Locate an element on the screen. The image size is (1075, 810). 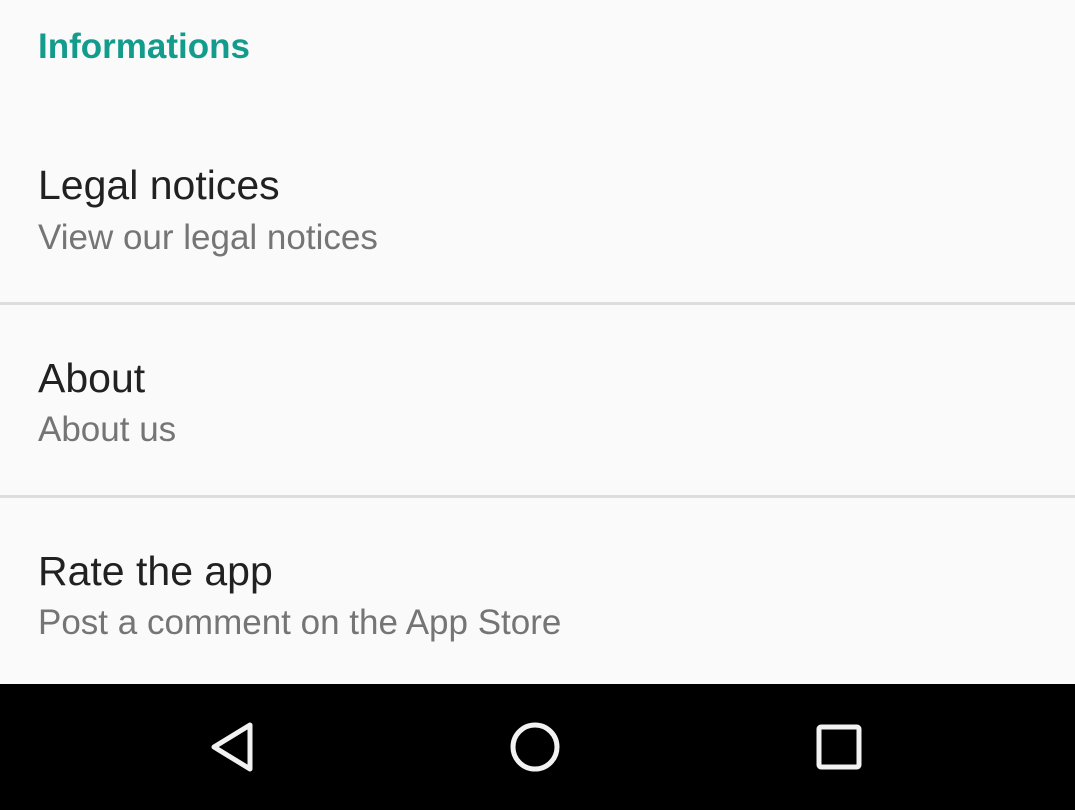
back-icon is located at coordinates (232, 747).